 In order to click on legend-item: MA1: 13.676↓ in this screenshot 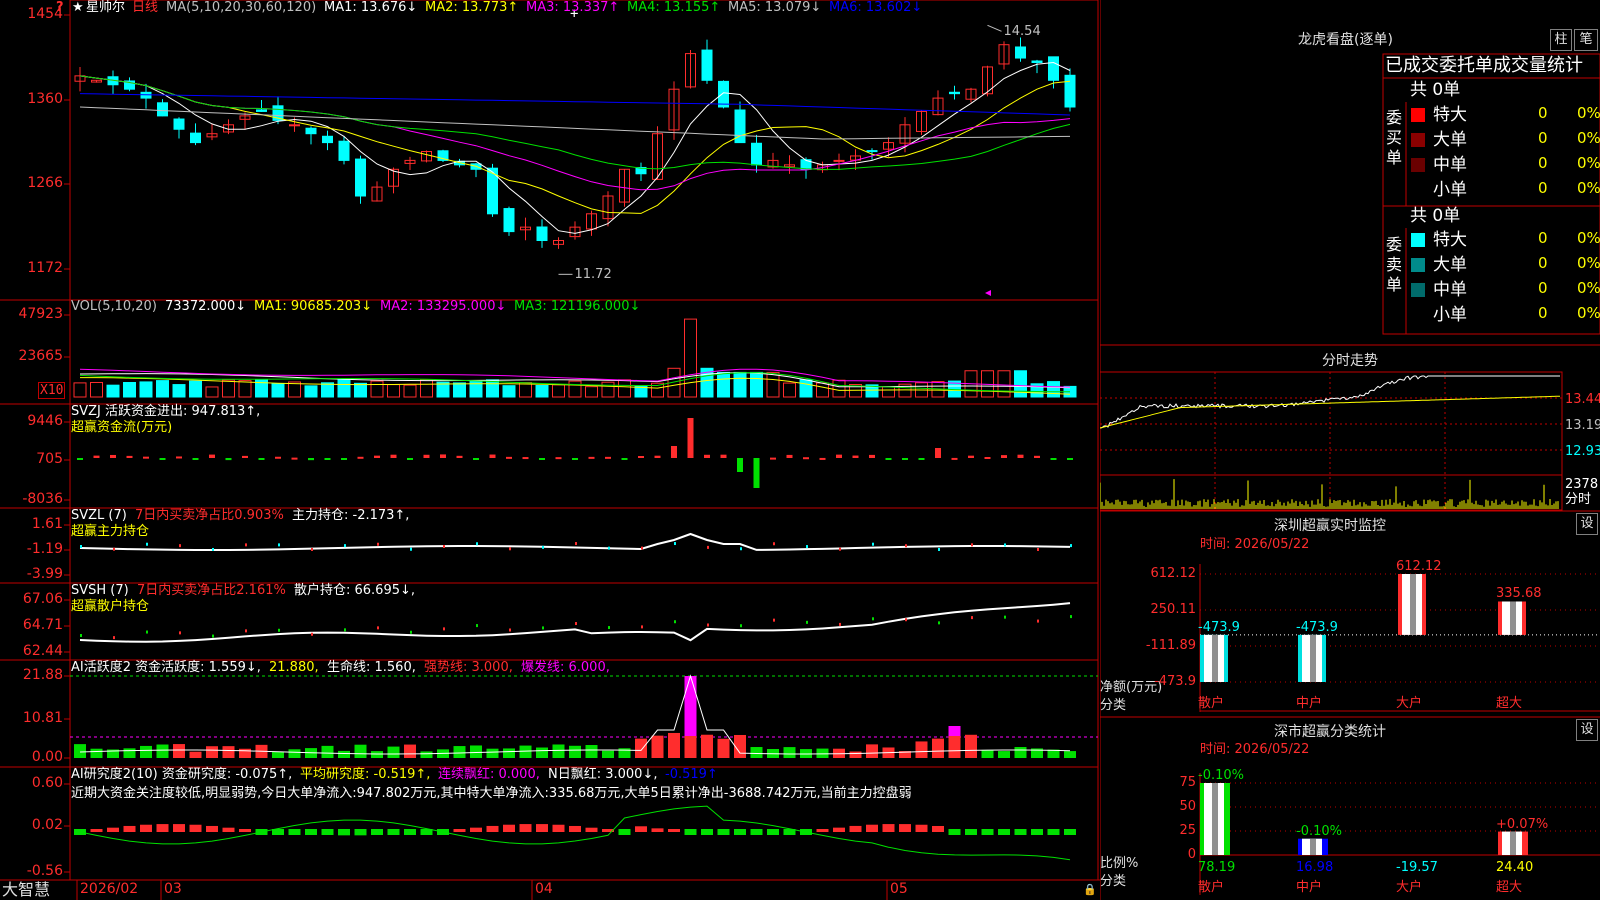, I will do `click(371, 7)`.